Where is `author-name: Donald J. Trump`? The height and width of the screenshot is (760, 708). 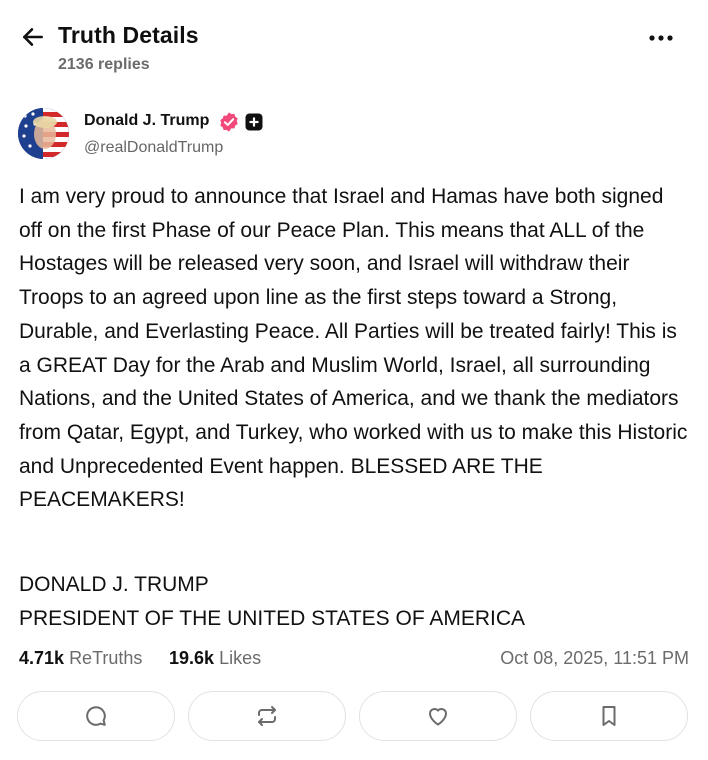
author-name: Donald J. Trump is located at coordinates (146, 121).